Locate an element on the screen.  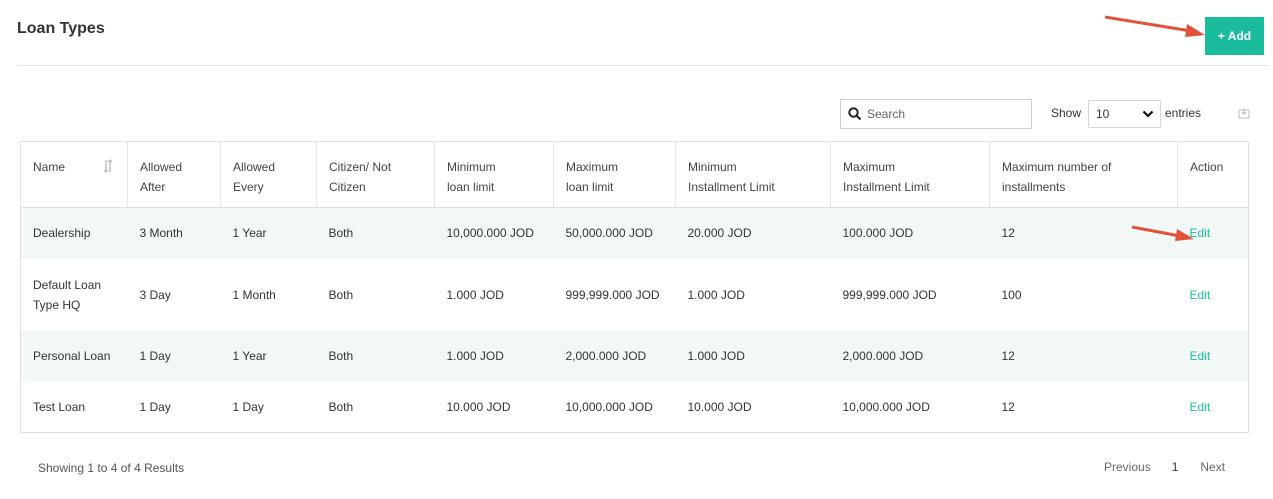
cell-max-installment: 2,000.000 JOD is located at coordinates (883, 356).